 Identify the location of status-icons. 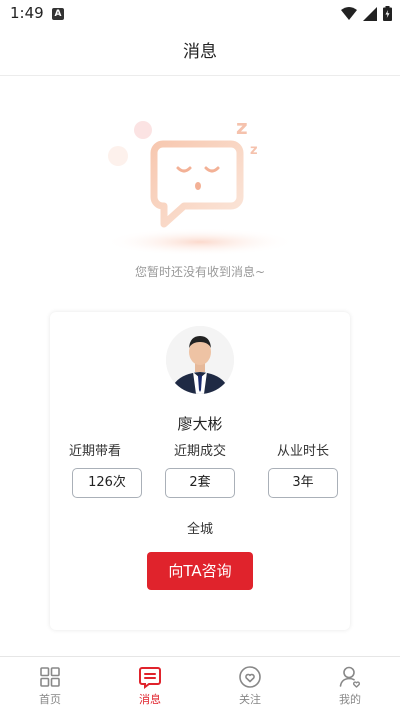
(366, 13).